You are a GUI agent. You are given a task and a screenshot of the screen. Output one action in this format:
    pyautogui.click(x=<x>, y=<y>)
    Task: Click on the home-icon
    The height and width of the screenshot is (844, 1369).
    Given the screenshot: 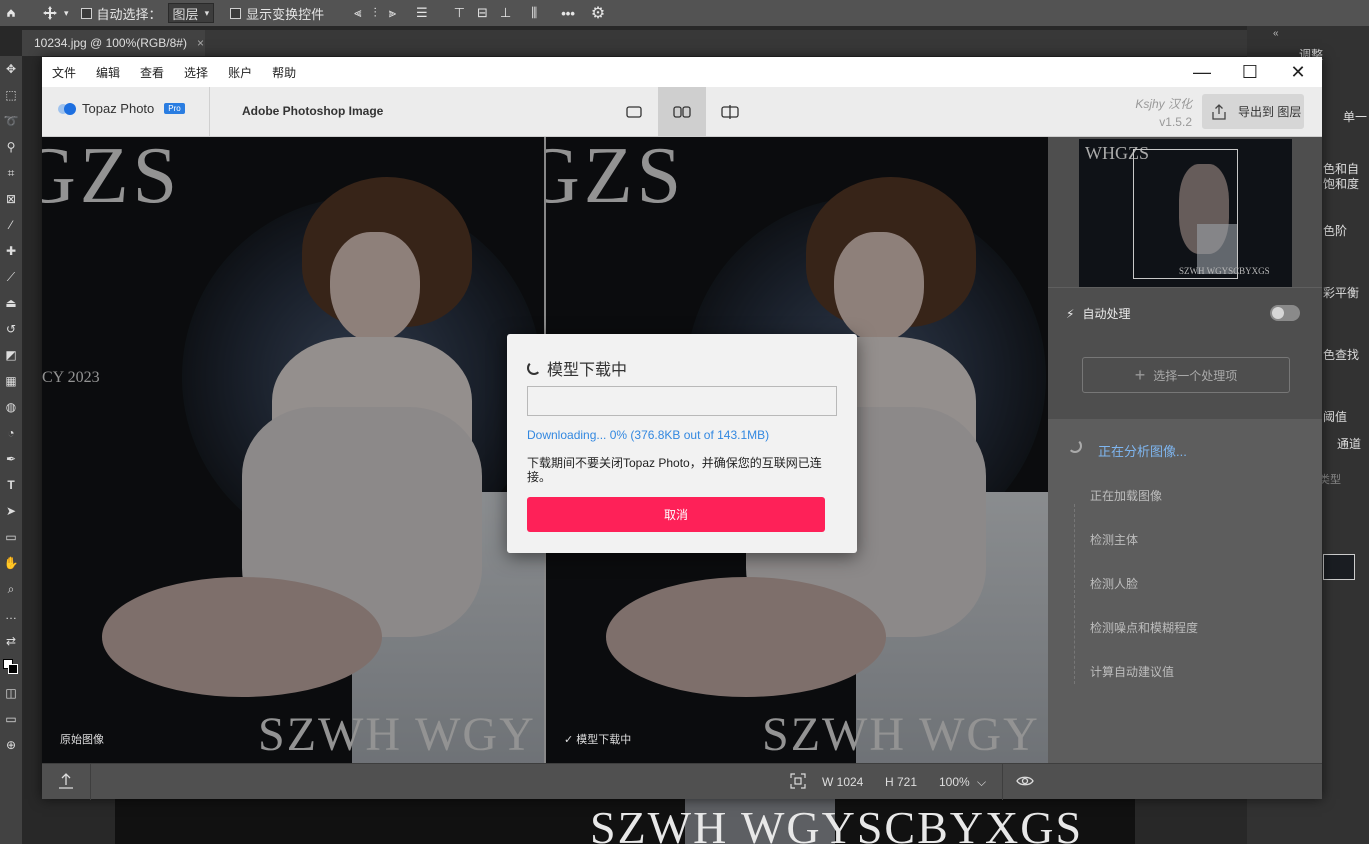 What is the action you would take?
    pyautogui.click(x=11, y=13)
    